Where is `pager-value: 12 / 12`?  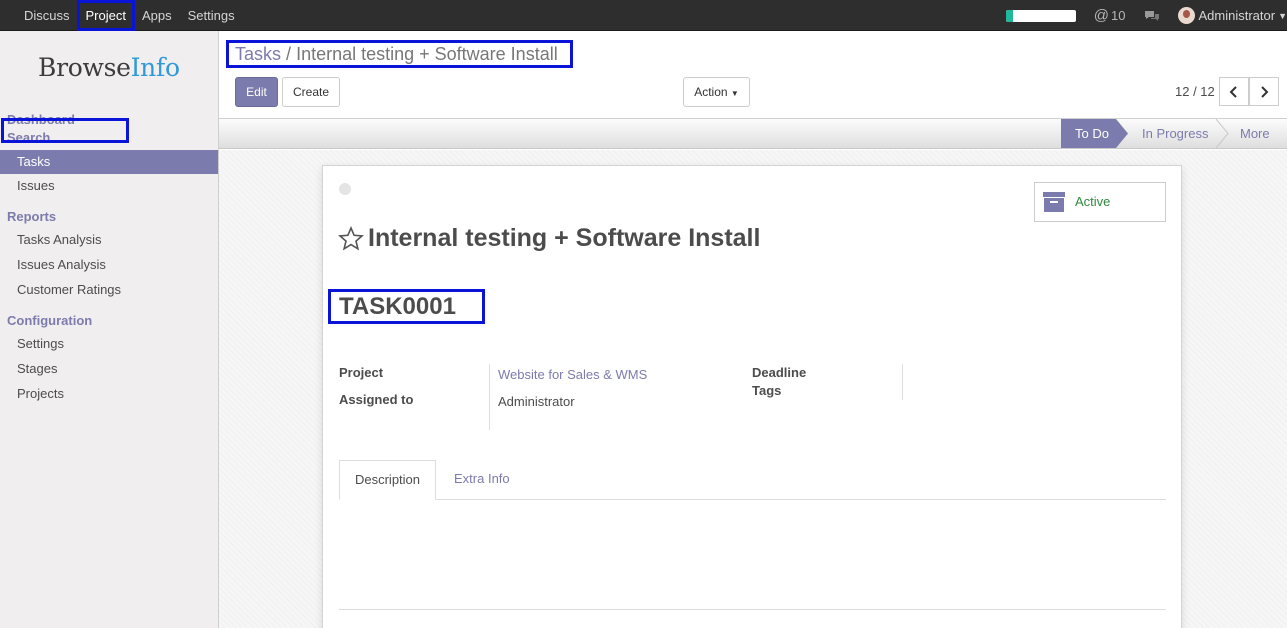 pager-value: 12 / 12 is located at coordinates (1195, 91).